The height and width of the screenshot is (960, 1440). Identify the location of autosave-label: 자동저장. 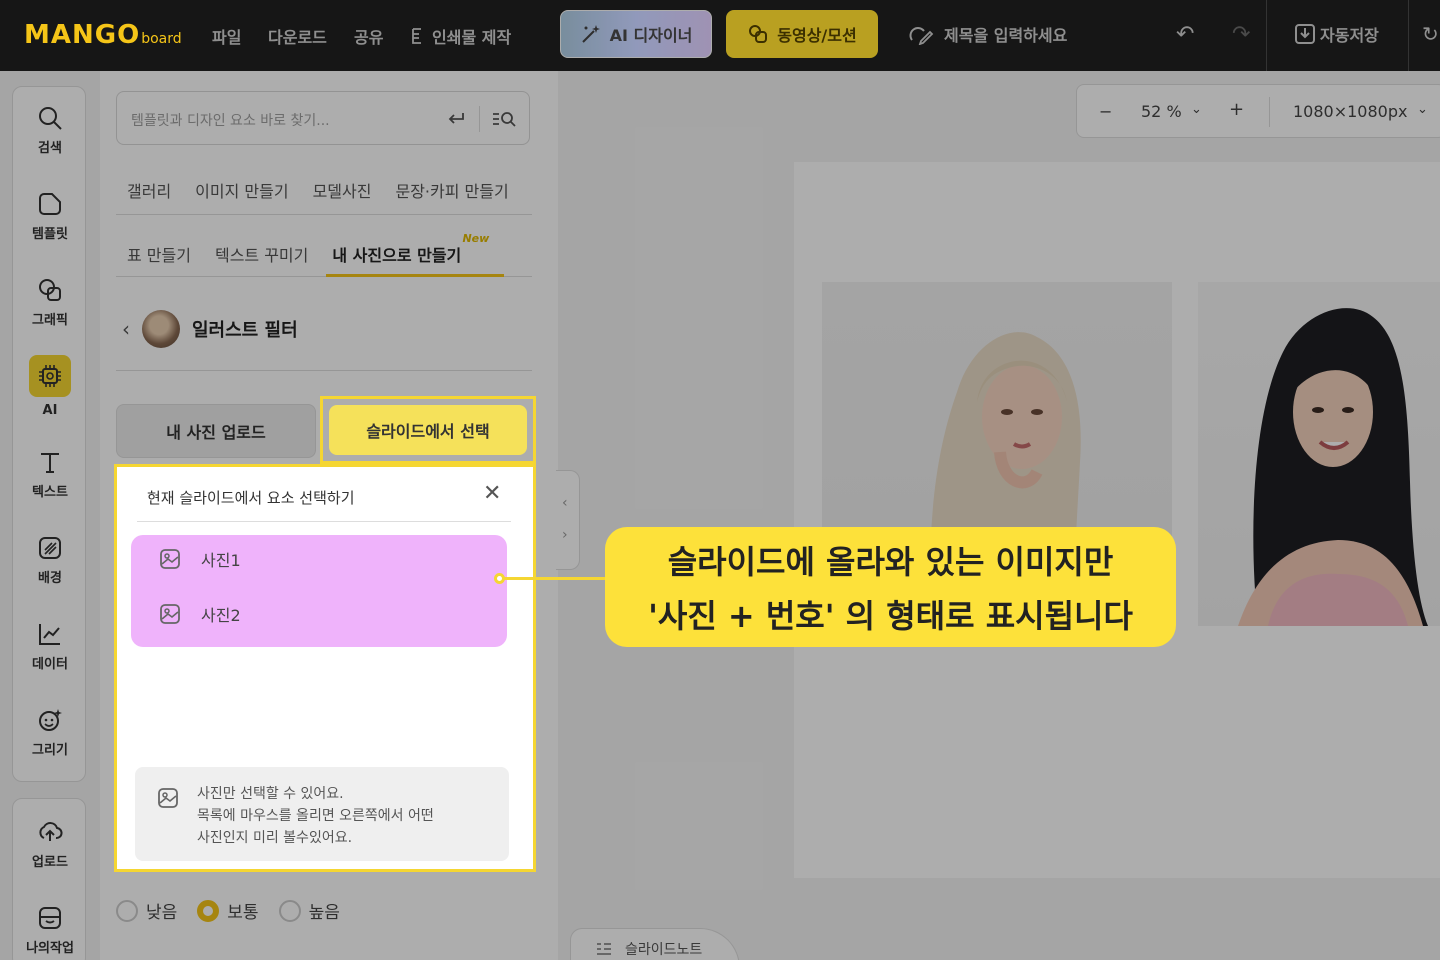
(1349, 35).